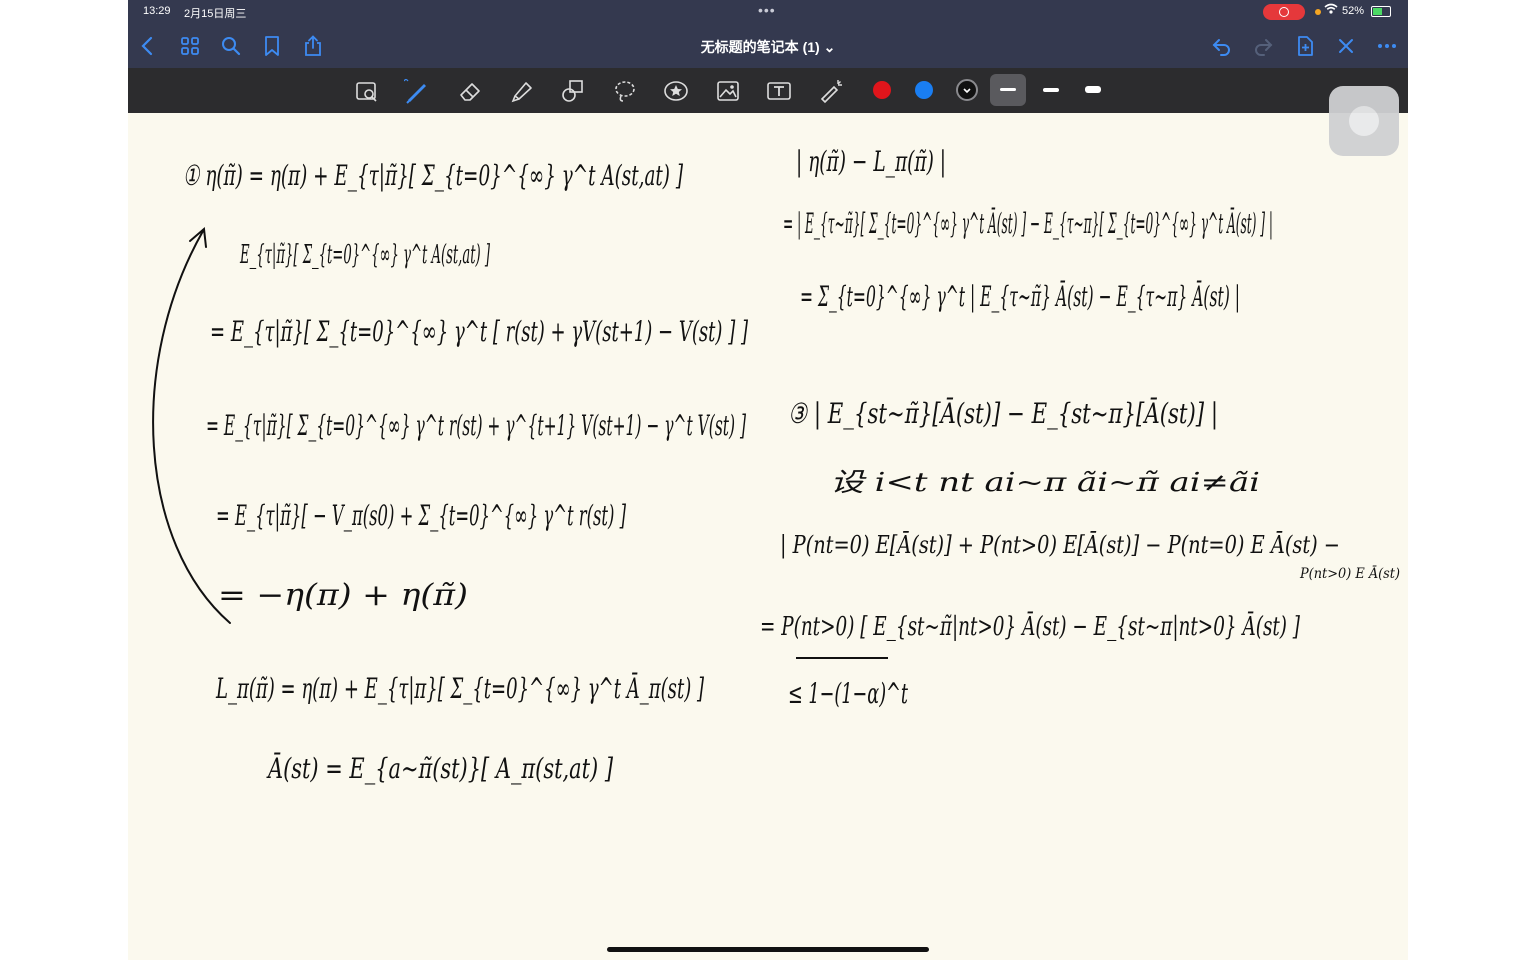  I want to click on note-line: | η(π̃) − L_π(π̃) |, so click(871, 161).